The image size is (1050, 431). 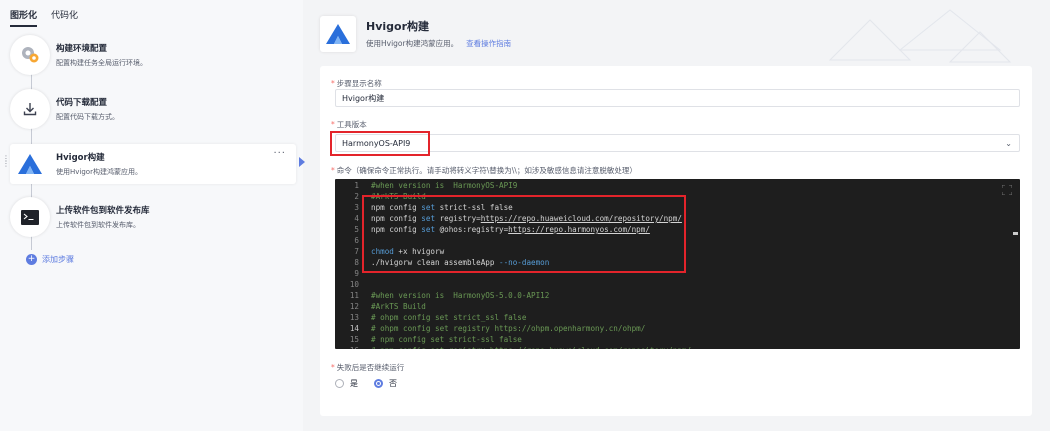 I want to click on step-name-label: * 步骤显示名称, so click(x=356, y=83).